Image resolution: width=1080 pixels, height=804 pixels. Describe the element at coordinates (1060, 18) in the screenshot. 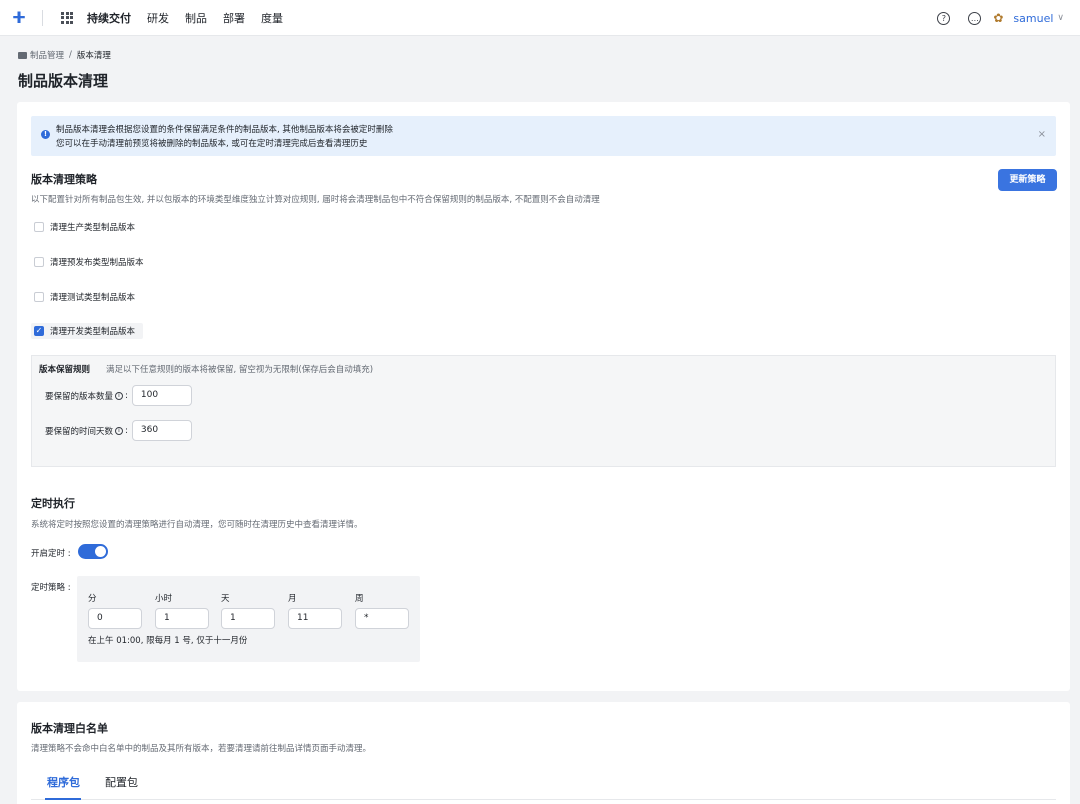

I see `chevron-down-icon: ∨` at that location.